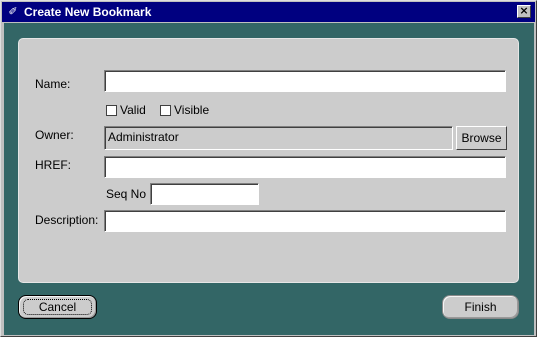  I want to click on name-input, so click(305, 81).